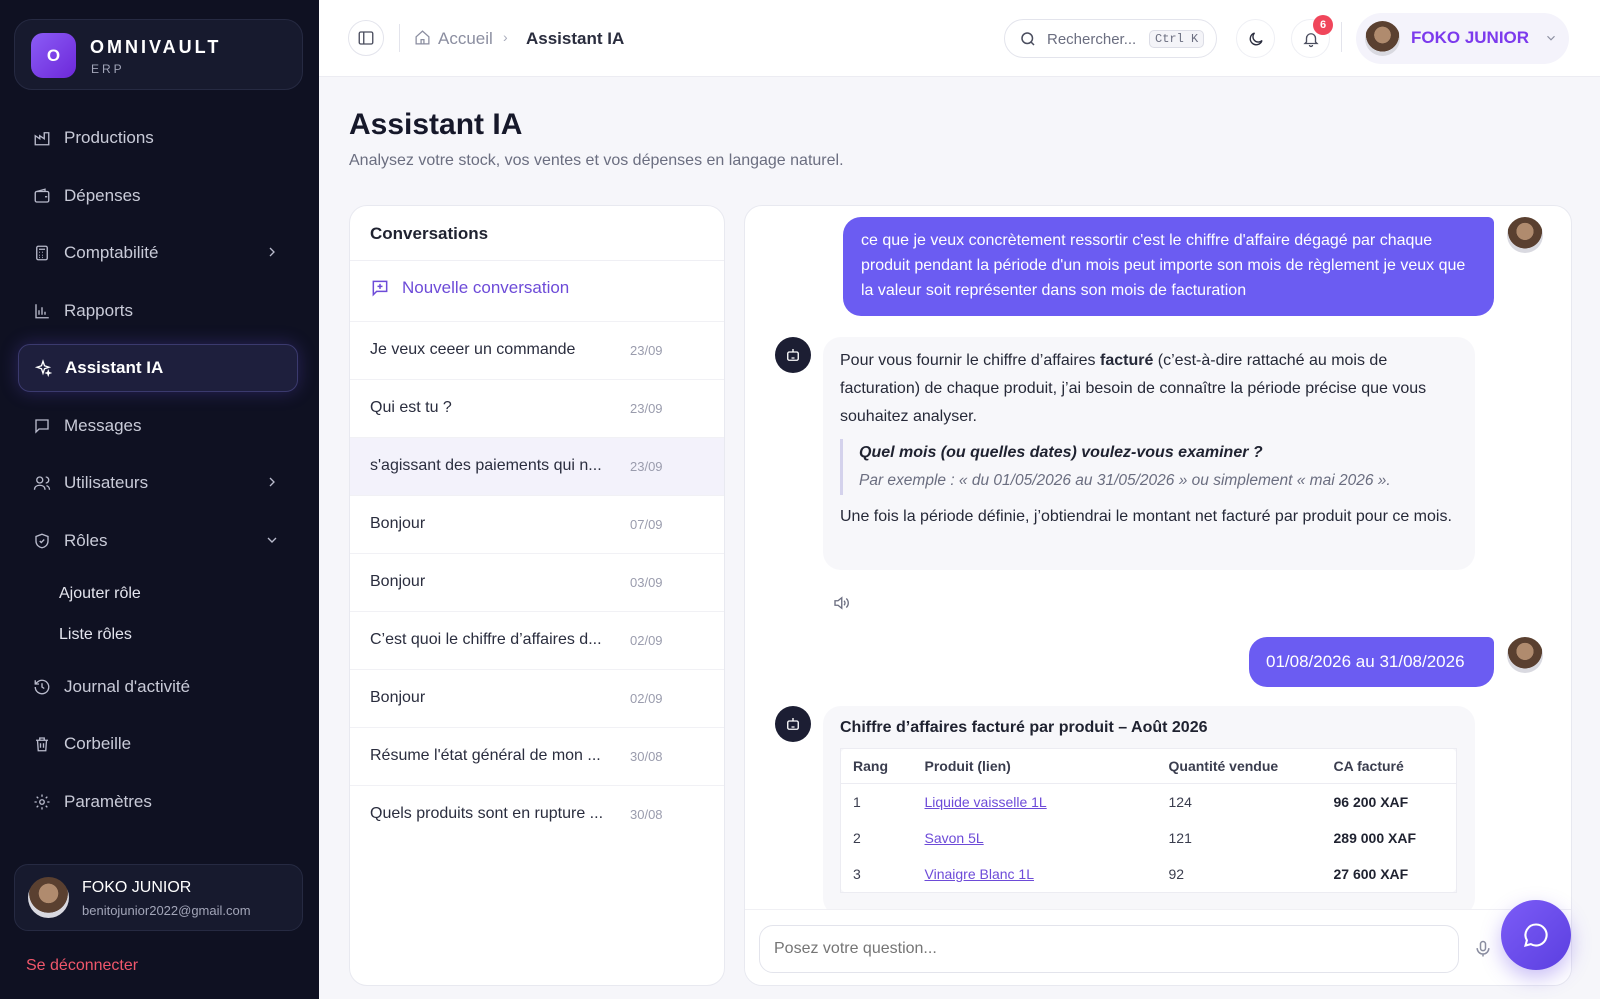  Describe the element at coordinates (1551, 38) in the screenshot. I see `chevron-down-icon` at that location.